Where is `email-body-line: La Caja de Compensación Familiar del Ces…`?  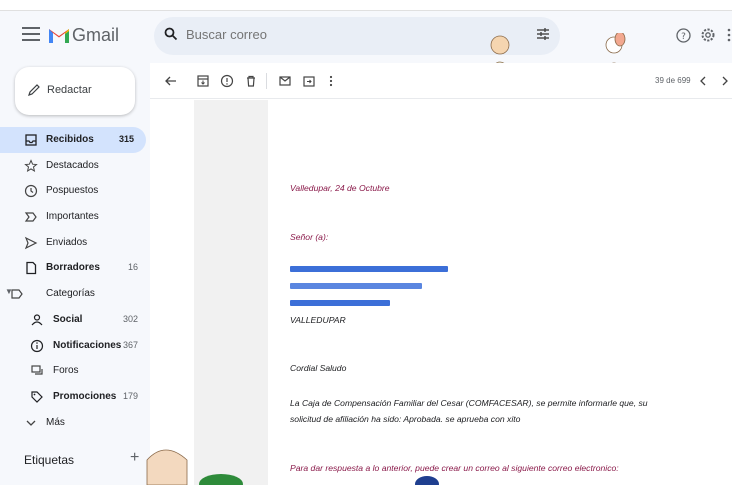
email-body-line: La Caja de Compensación Familiar del Ces… is located at coordinates (469, 403).